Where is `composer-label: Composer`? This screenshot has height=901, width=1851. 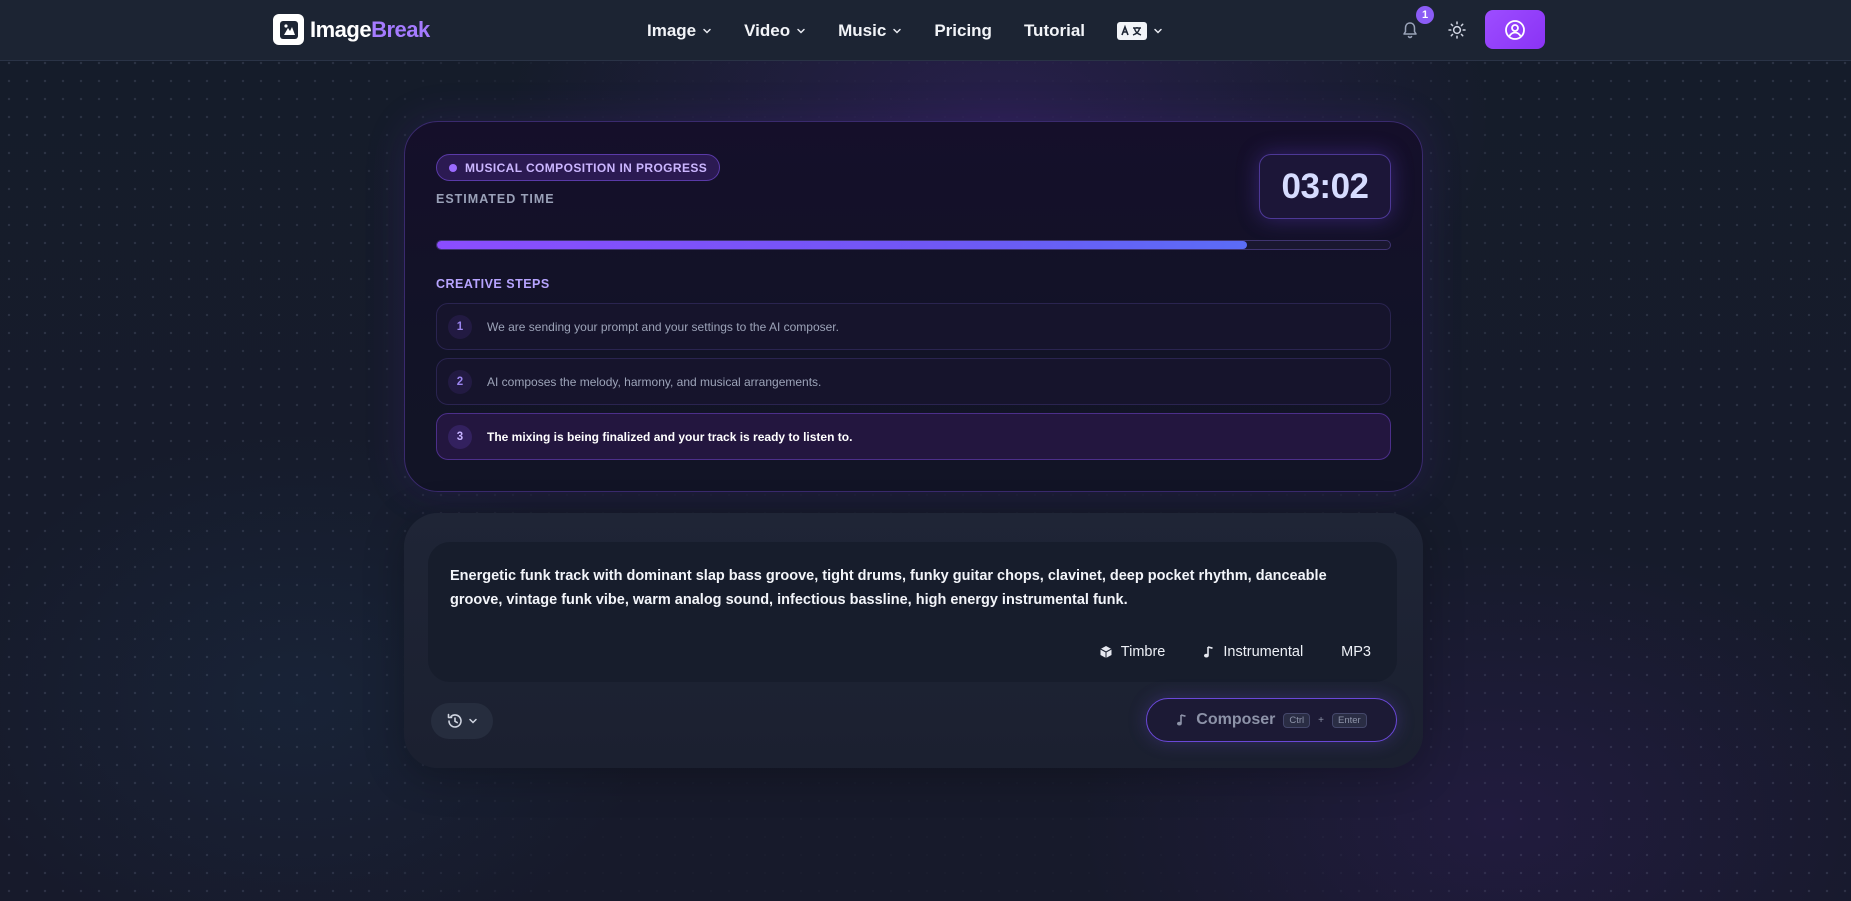 composer-label: Composer is located at coordinates (1236, 719).